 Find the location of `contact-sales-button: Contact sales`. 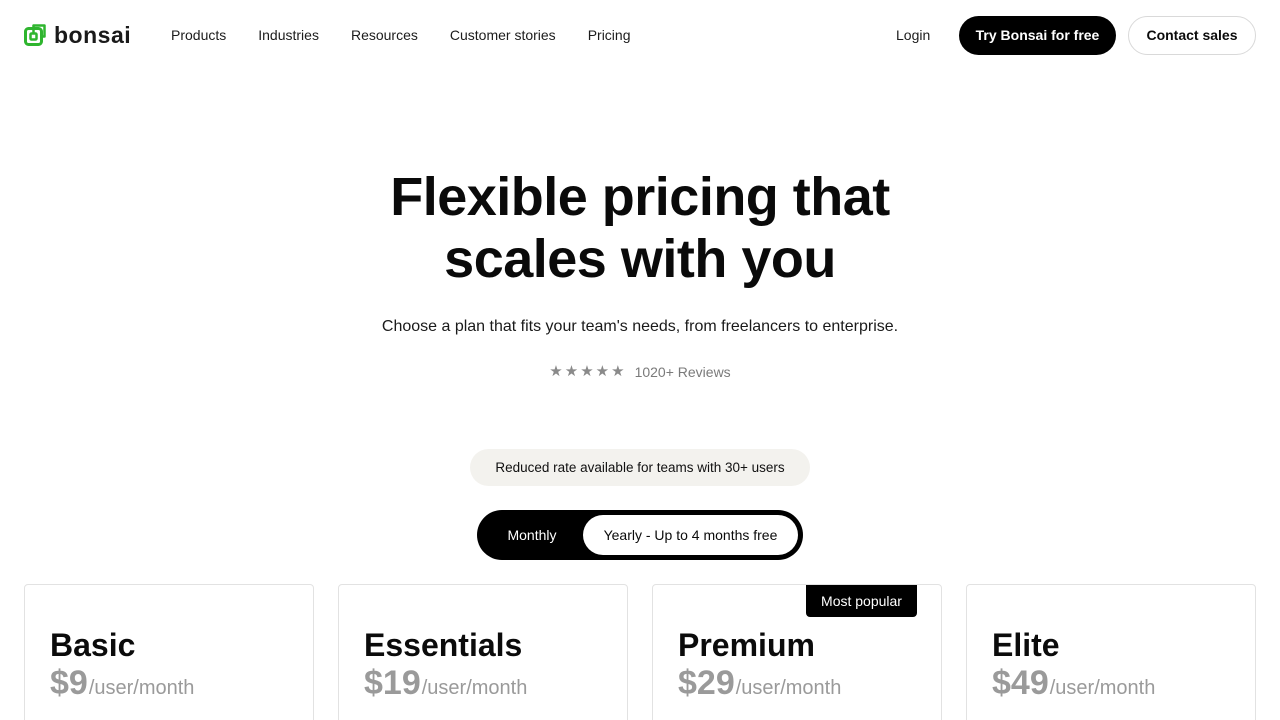

contact-sales-button: Contact sales is located at coordinates (1192, 35).